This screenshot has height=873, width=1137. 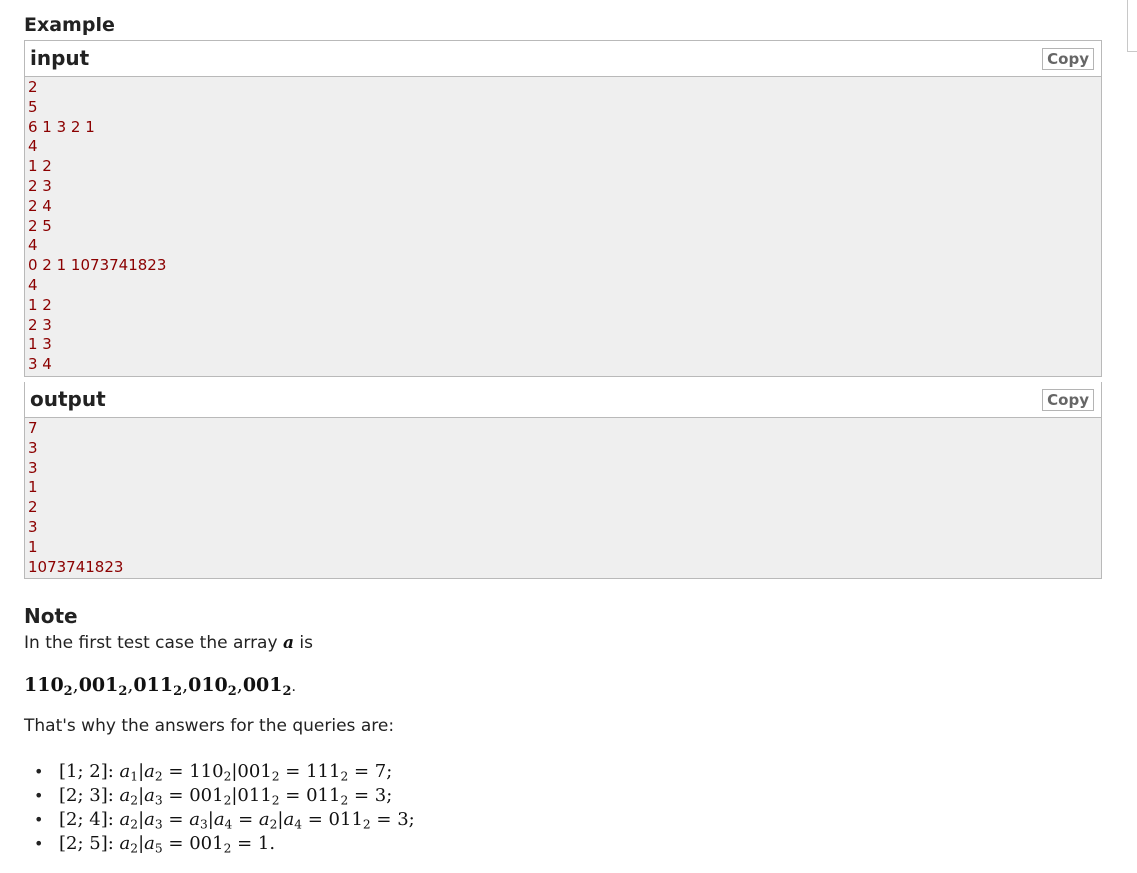 I want to click on array-variable: a, so click(x=288, y=643).